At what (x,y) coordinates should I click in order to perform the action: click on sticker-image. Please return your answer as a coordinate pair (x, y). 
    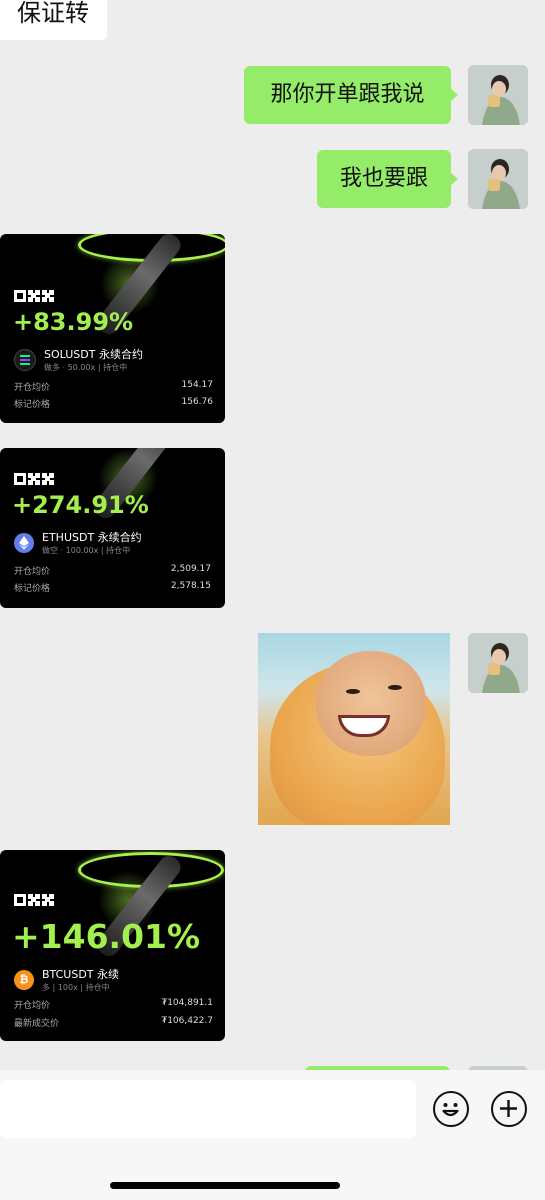
    Looking at the image, I should click on (354, 729).